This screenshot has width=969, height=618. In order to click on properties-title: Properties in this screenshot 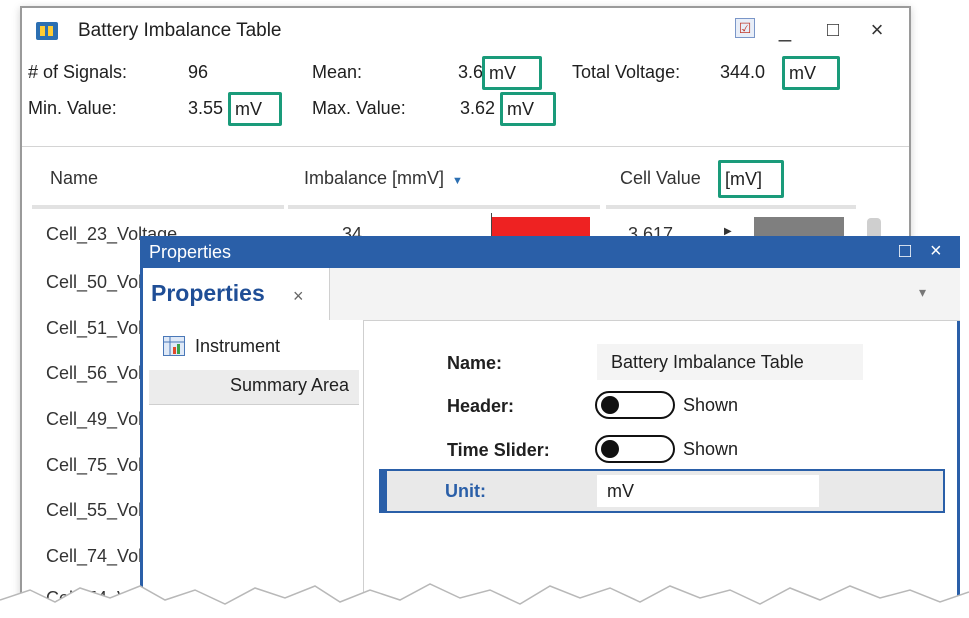, I will do `click(190, 252)`.